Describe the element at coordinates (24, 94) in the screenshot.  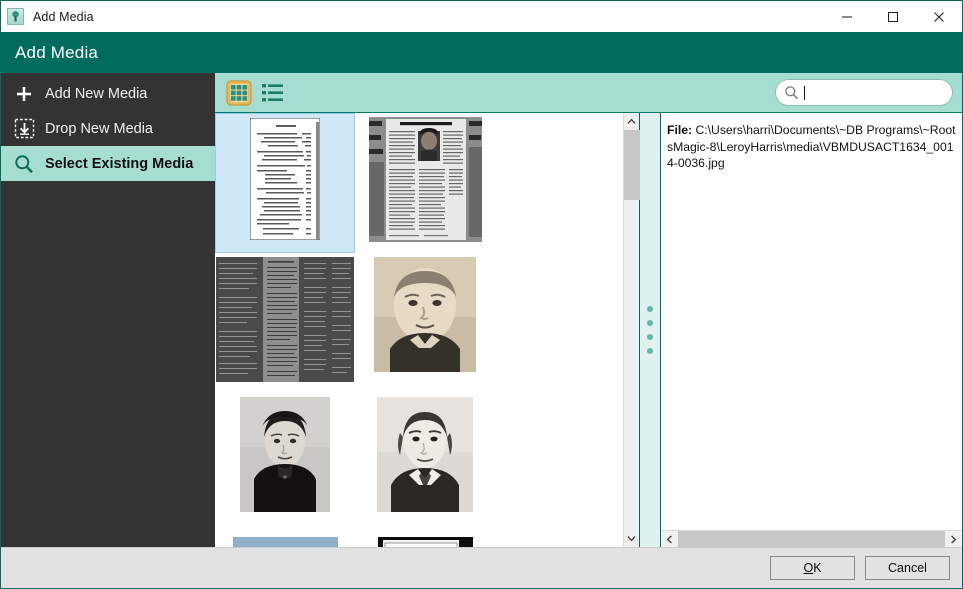
I see `plus-icon` at that location.